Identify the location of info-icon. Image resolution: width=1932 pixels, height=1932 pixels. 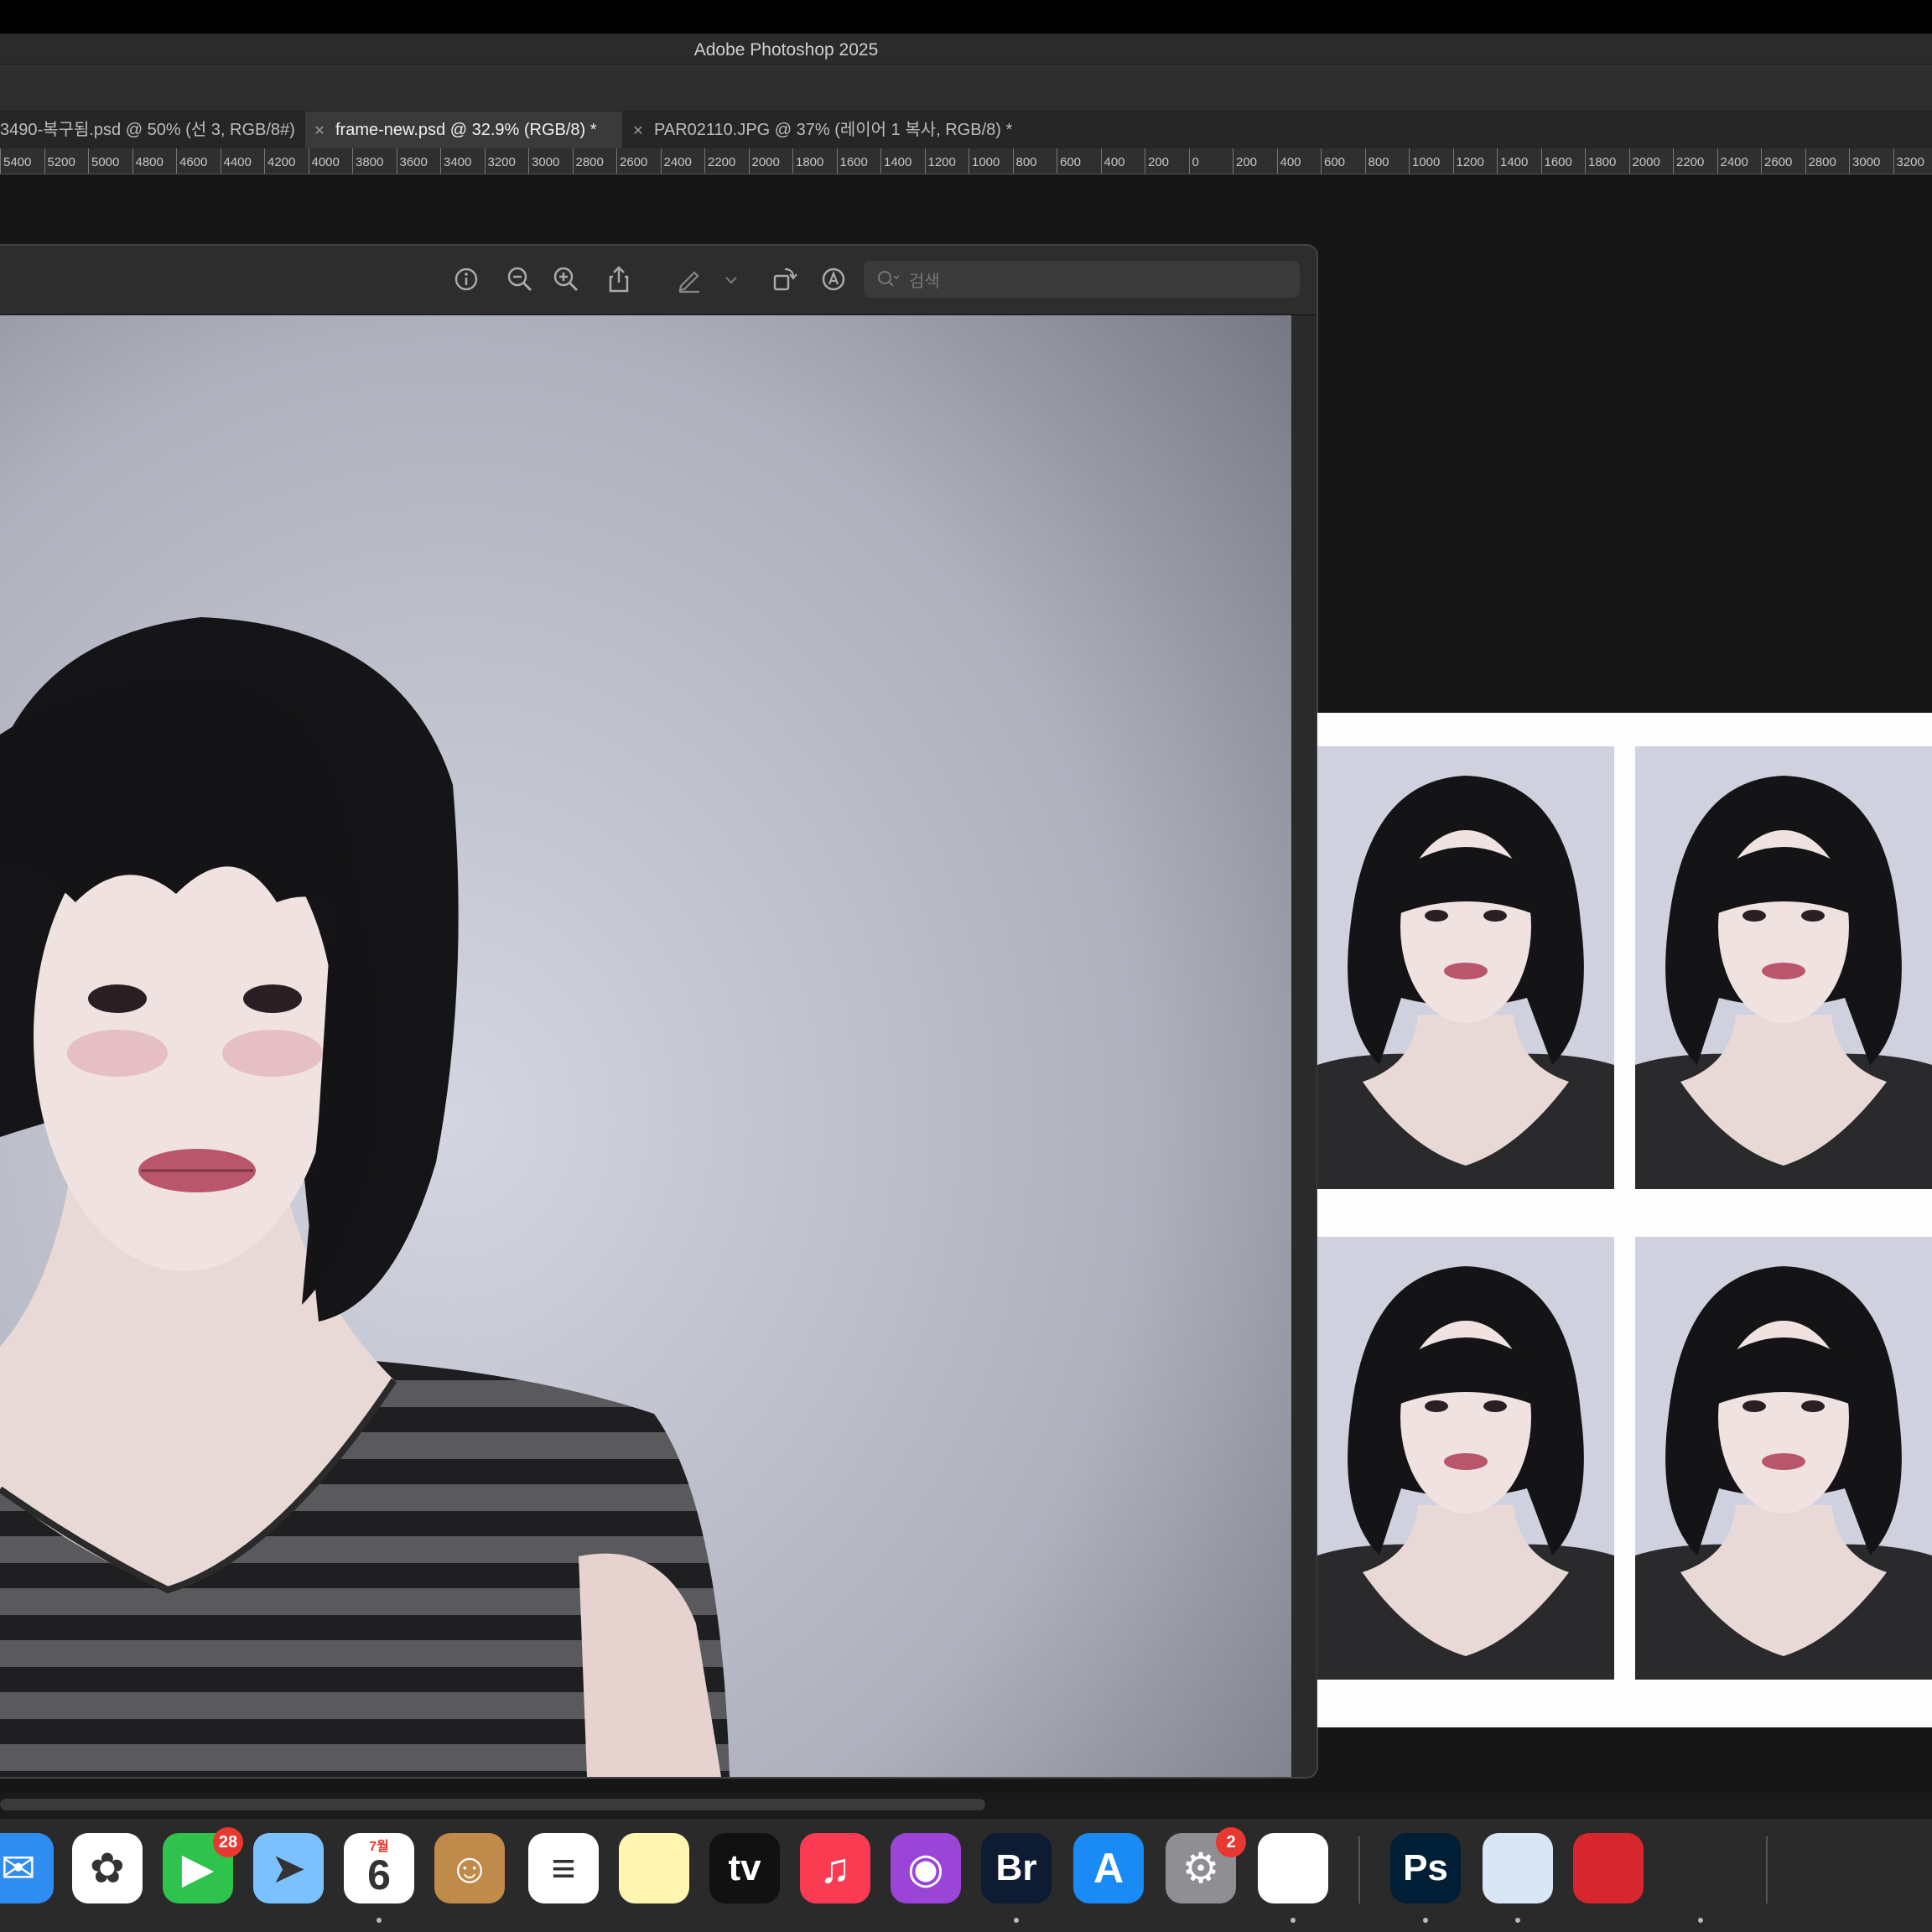
(466, 279).